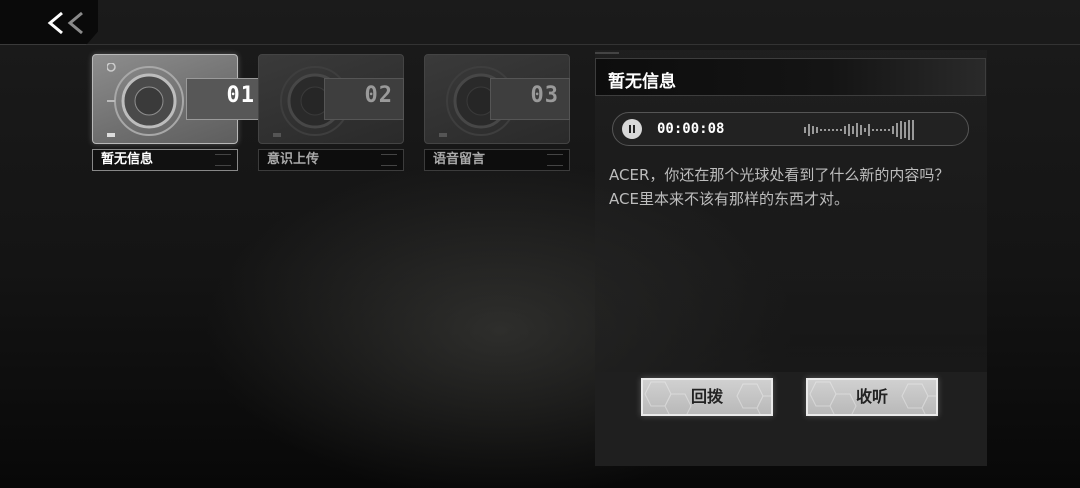 The image size is (1080, 488). What do you see at coordinates (790, 129) in the screenshot?
I see `audio-player: 00:00:08` at bounding box center [790, 129].